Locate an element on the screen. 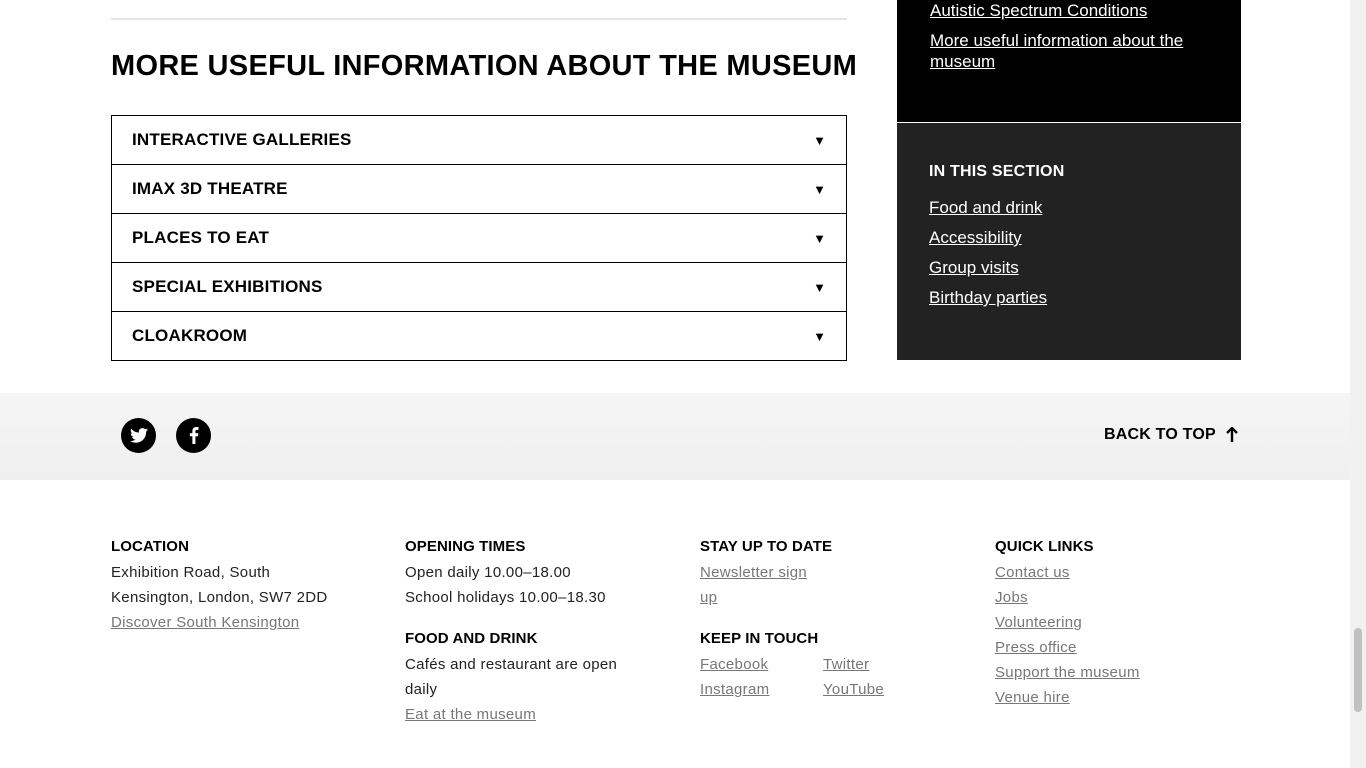 Image resolution: width=1366 pixels, height=768 pixels. section-title: MORE USEFUL INFORMATION ABOUT THE MUSEUM is located at coordinates (484, 66).